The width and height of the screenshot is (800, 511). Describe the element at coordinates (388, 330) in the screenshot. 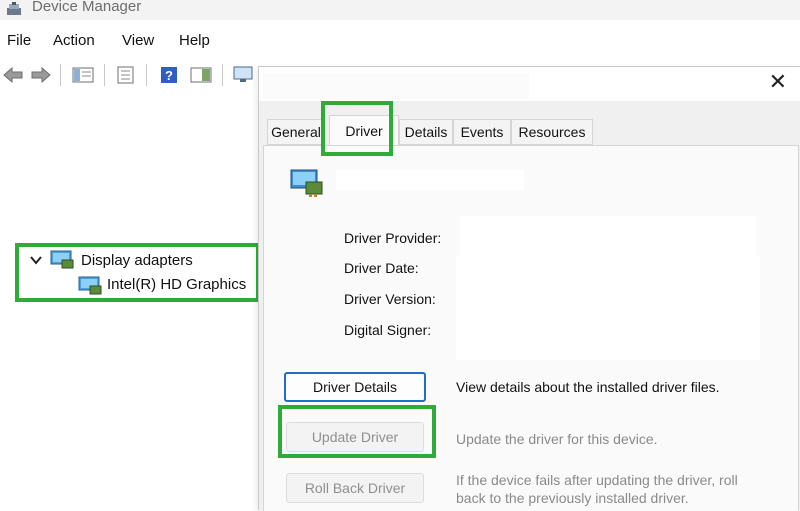

I see `label-digital-signer: Digital Signer:` at that location.